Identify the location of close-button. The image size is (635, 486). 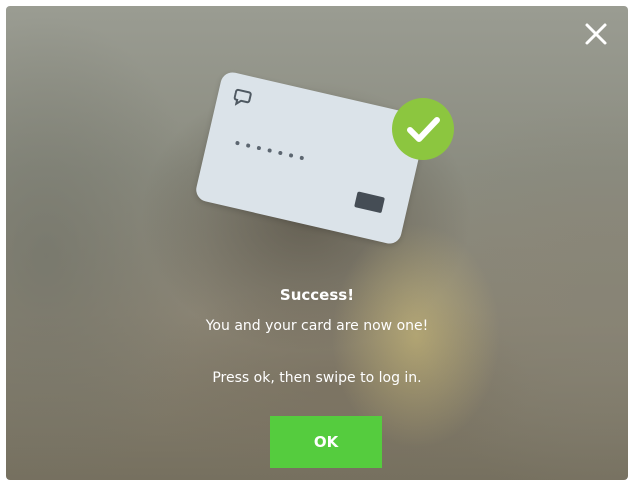
(596, 34).